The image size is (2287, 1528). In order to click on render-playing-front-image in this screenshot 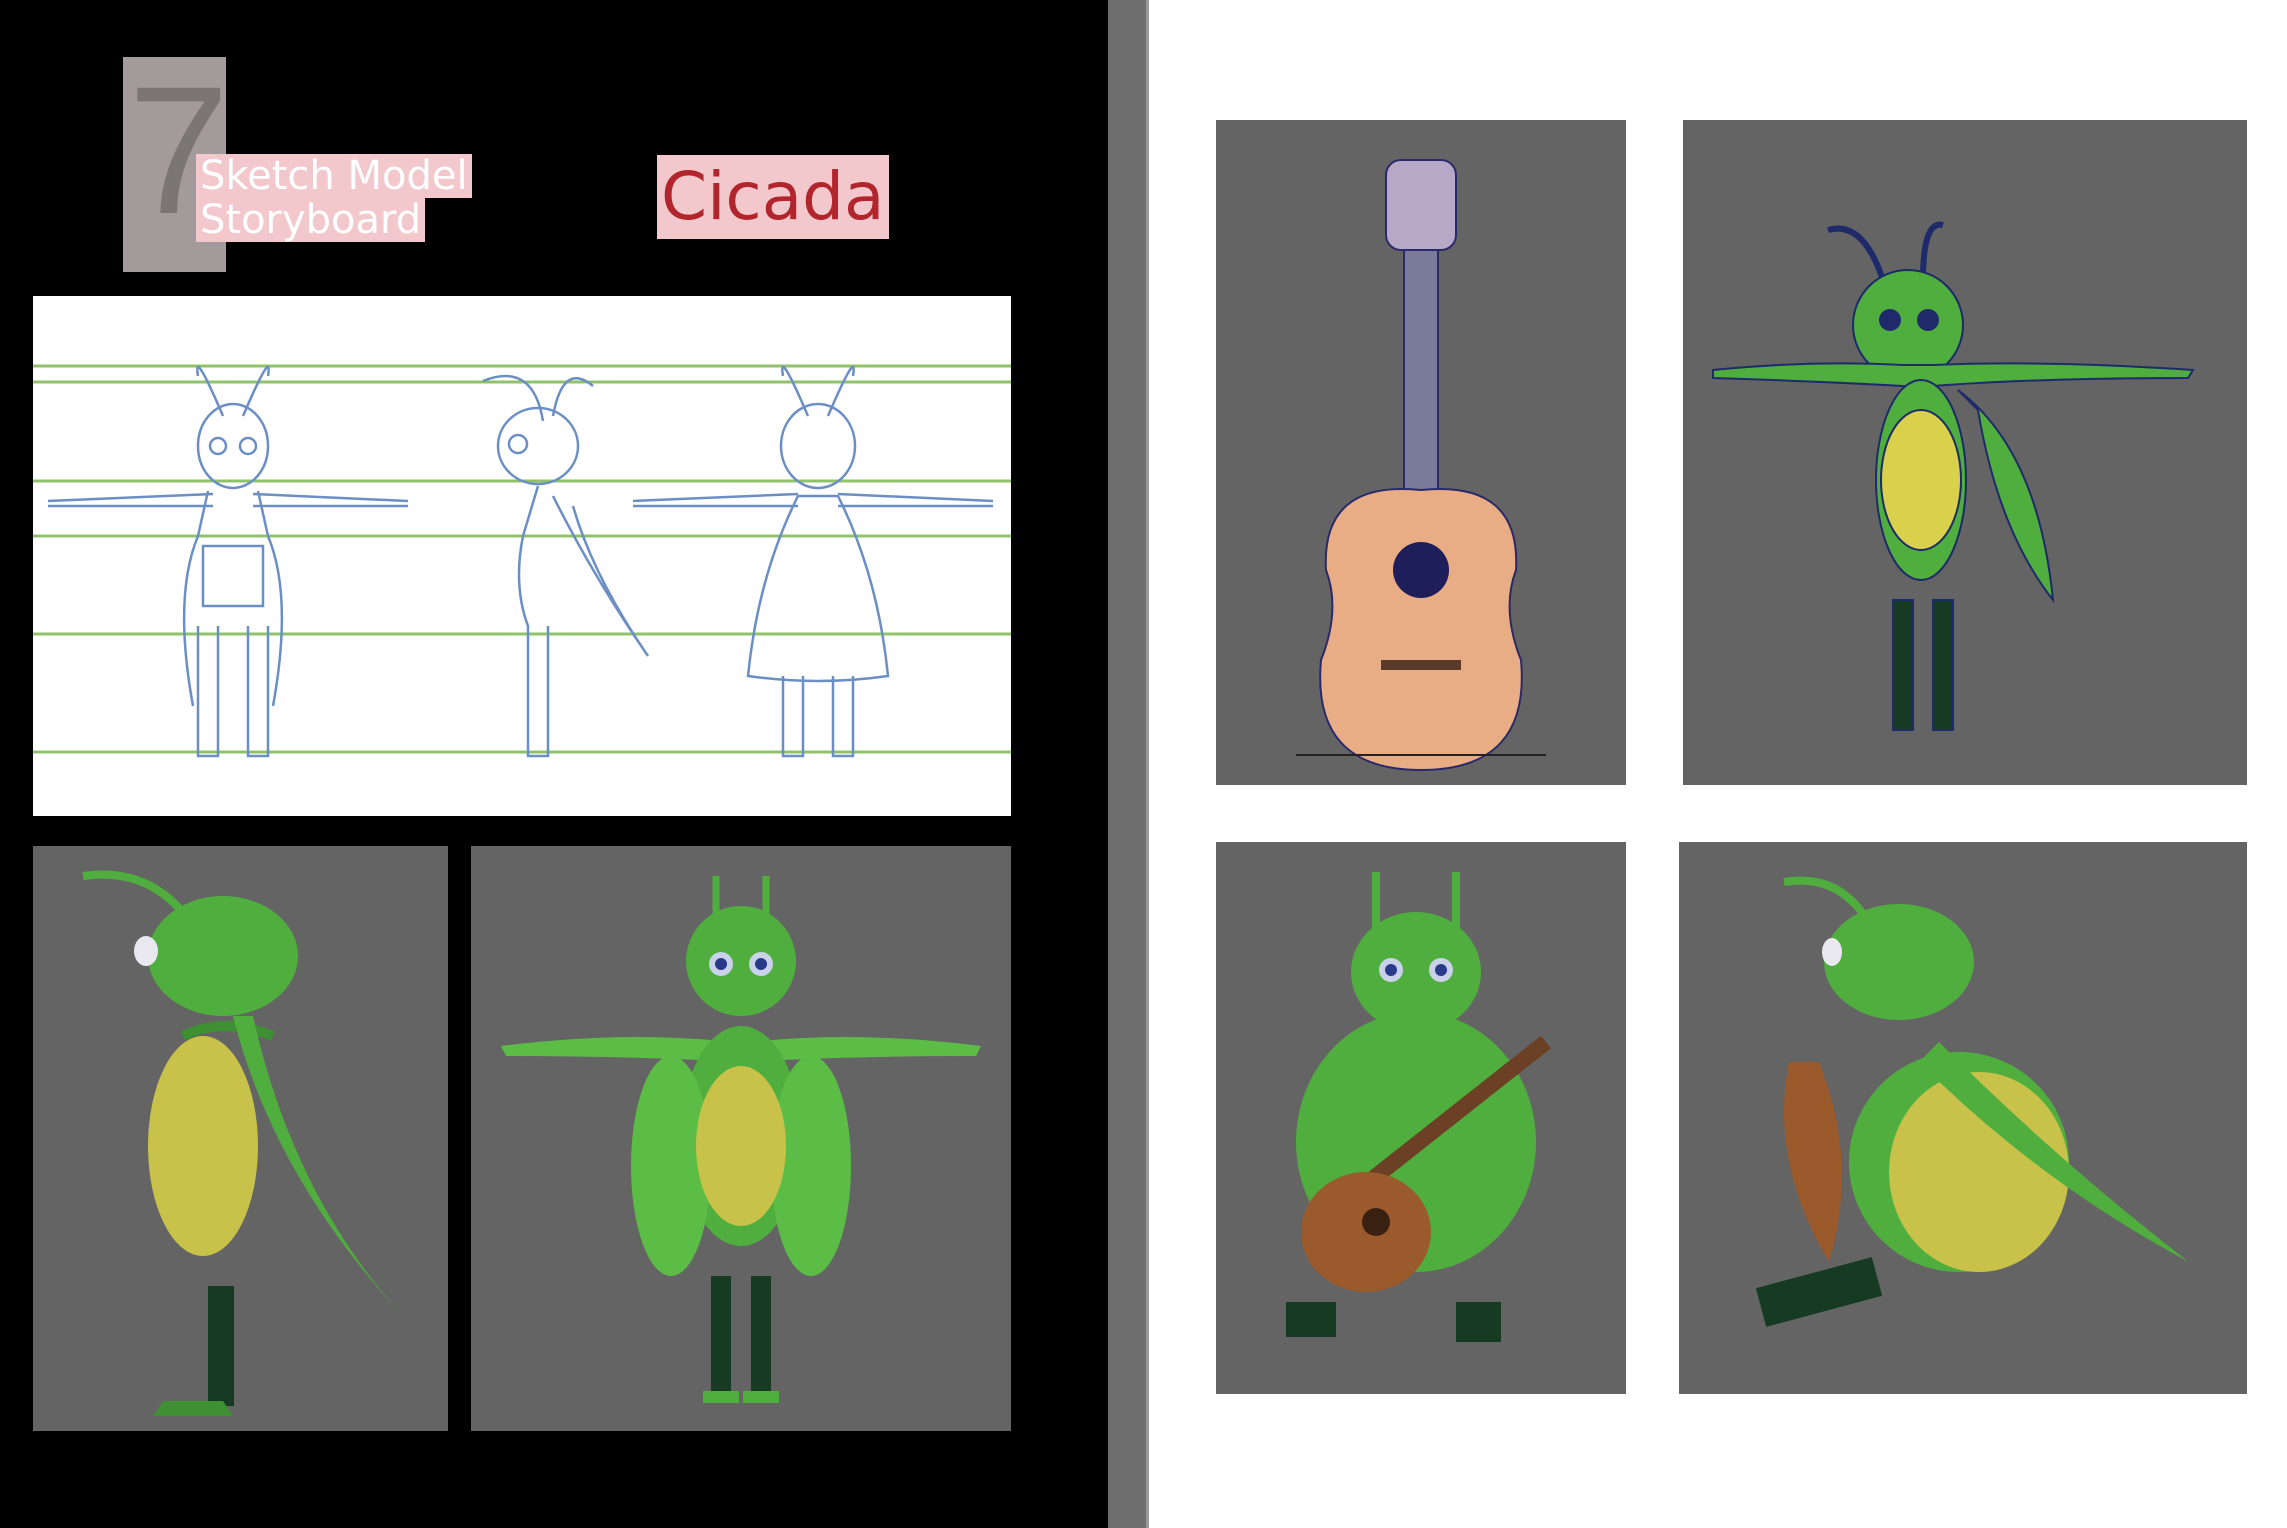, I will do `click(1421, 1118)`.